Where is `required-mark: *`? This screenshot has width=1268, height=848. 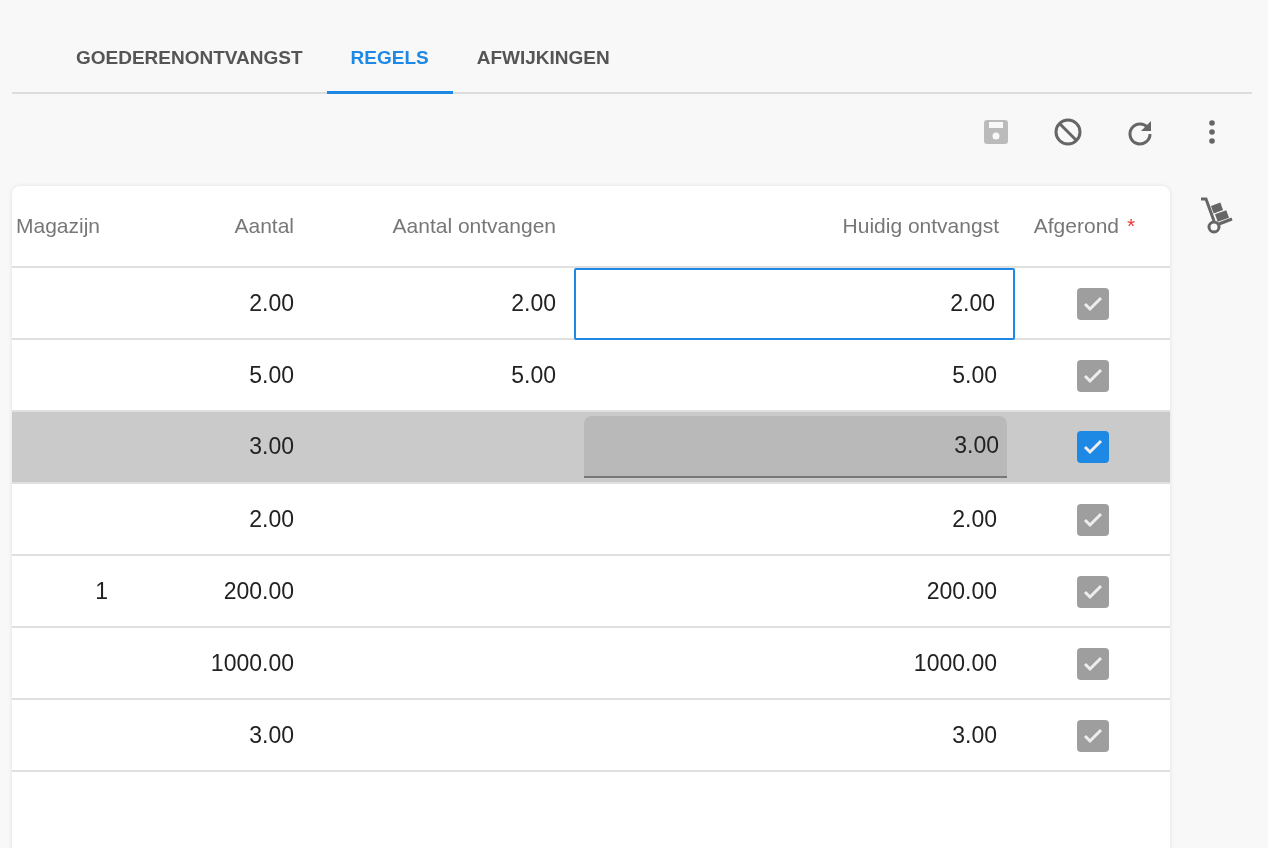 required-mark: * is located at coordinates (1131, 225).